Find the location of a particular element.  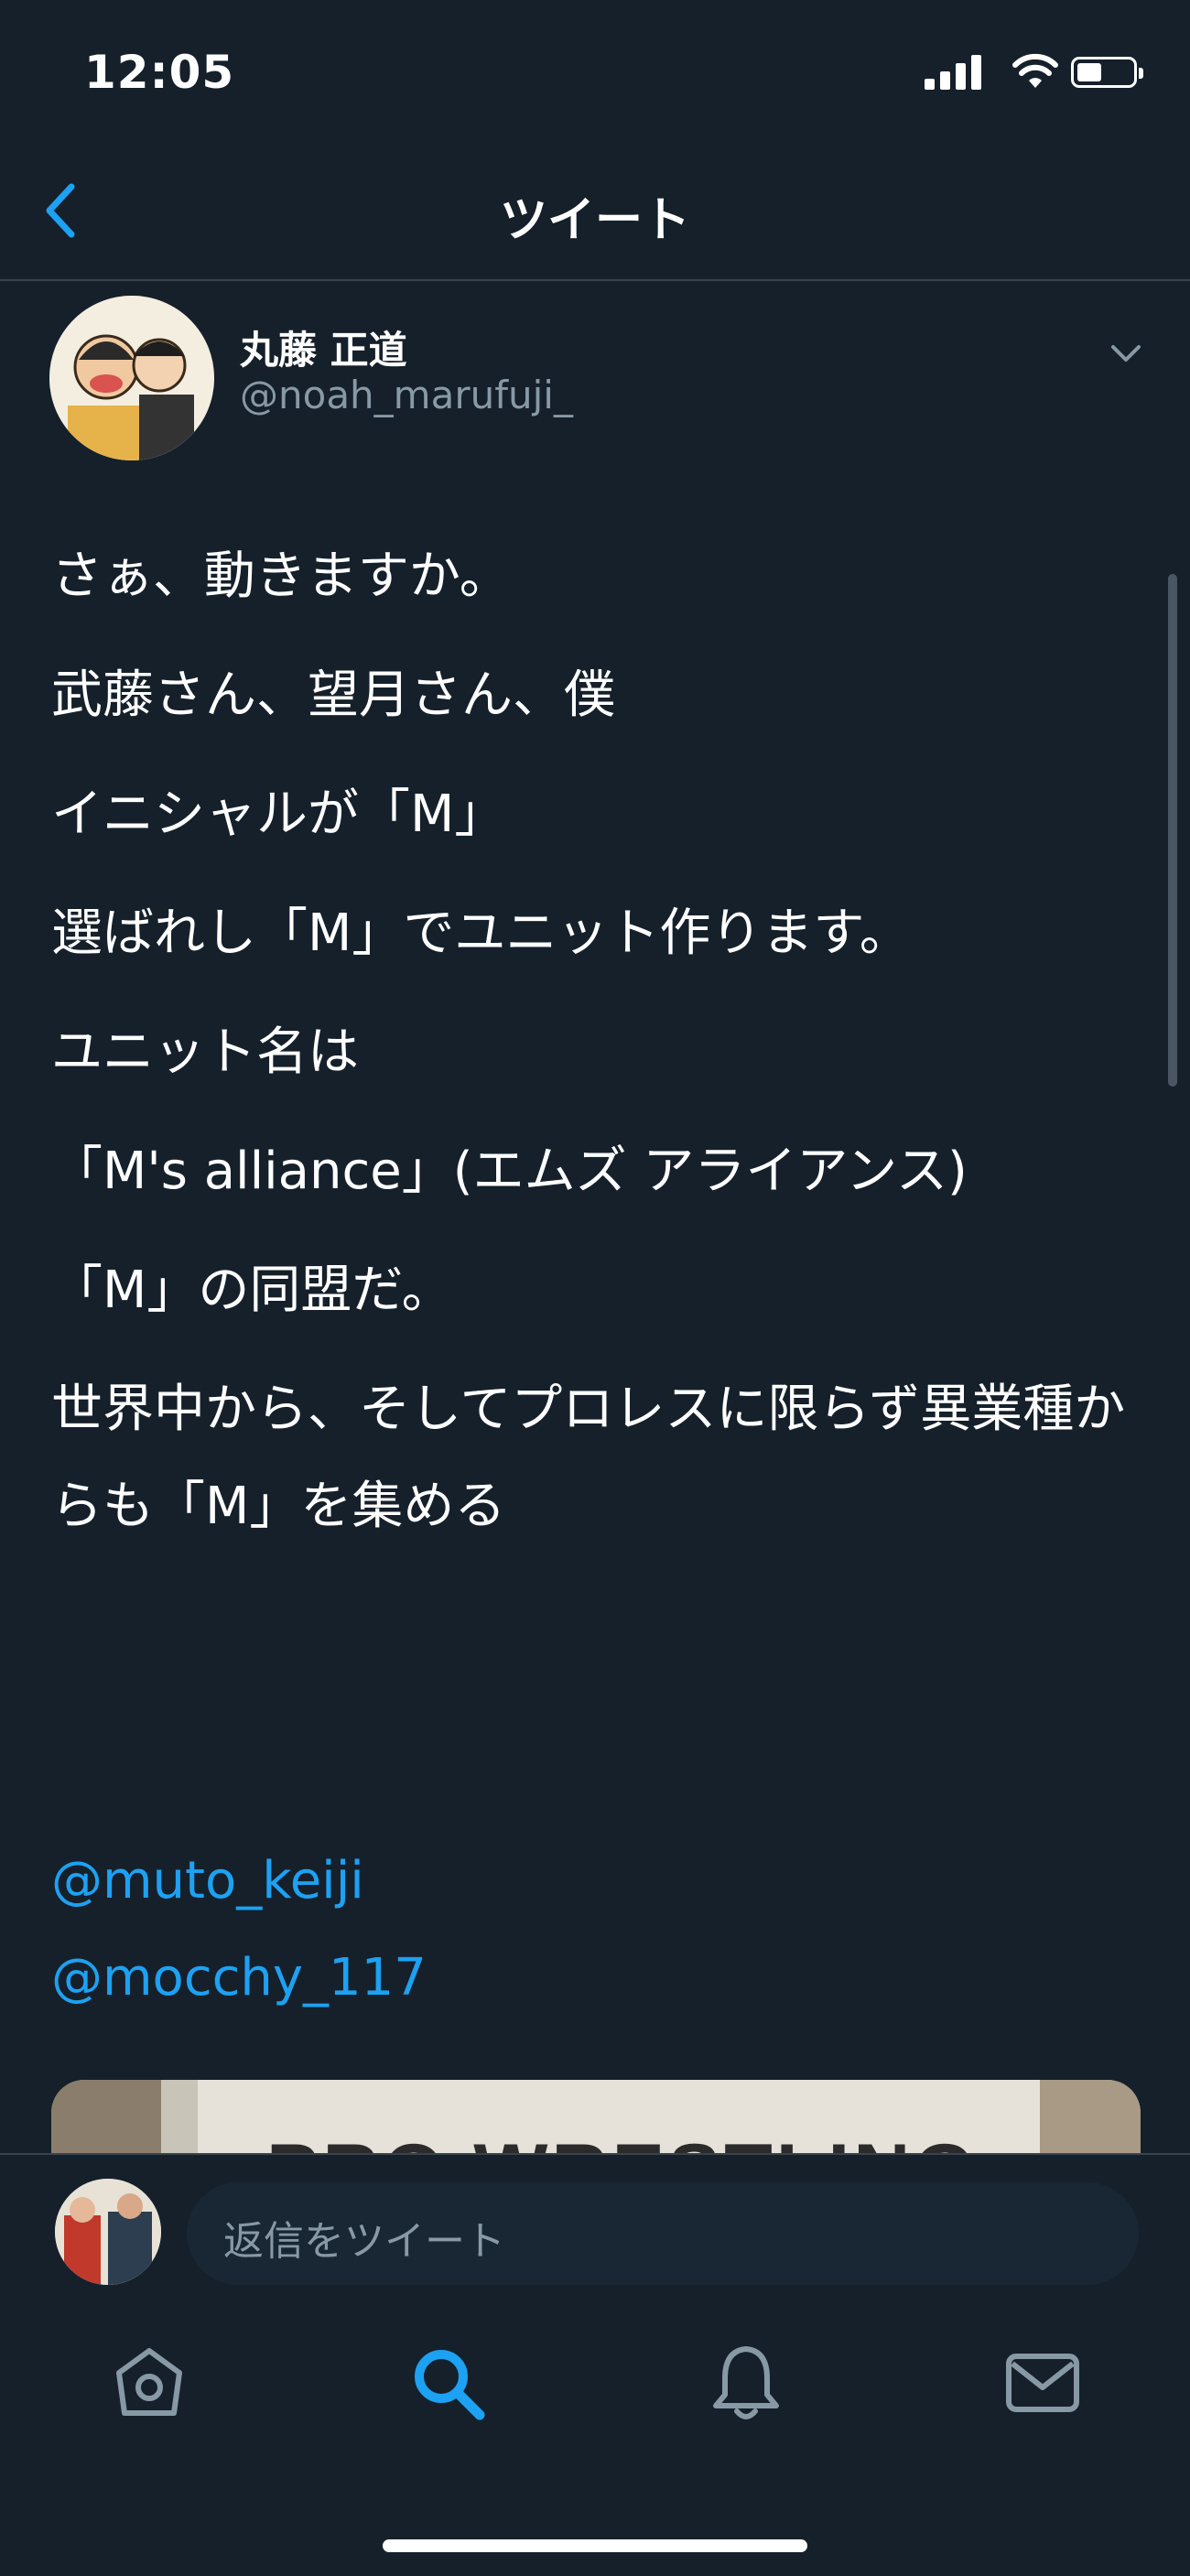

mail-icon is located at coordinates (1042, 2383).